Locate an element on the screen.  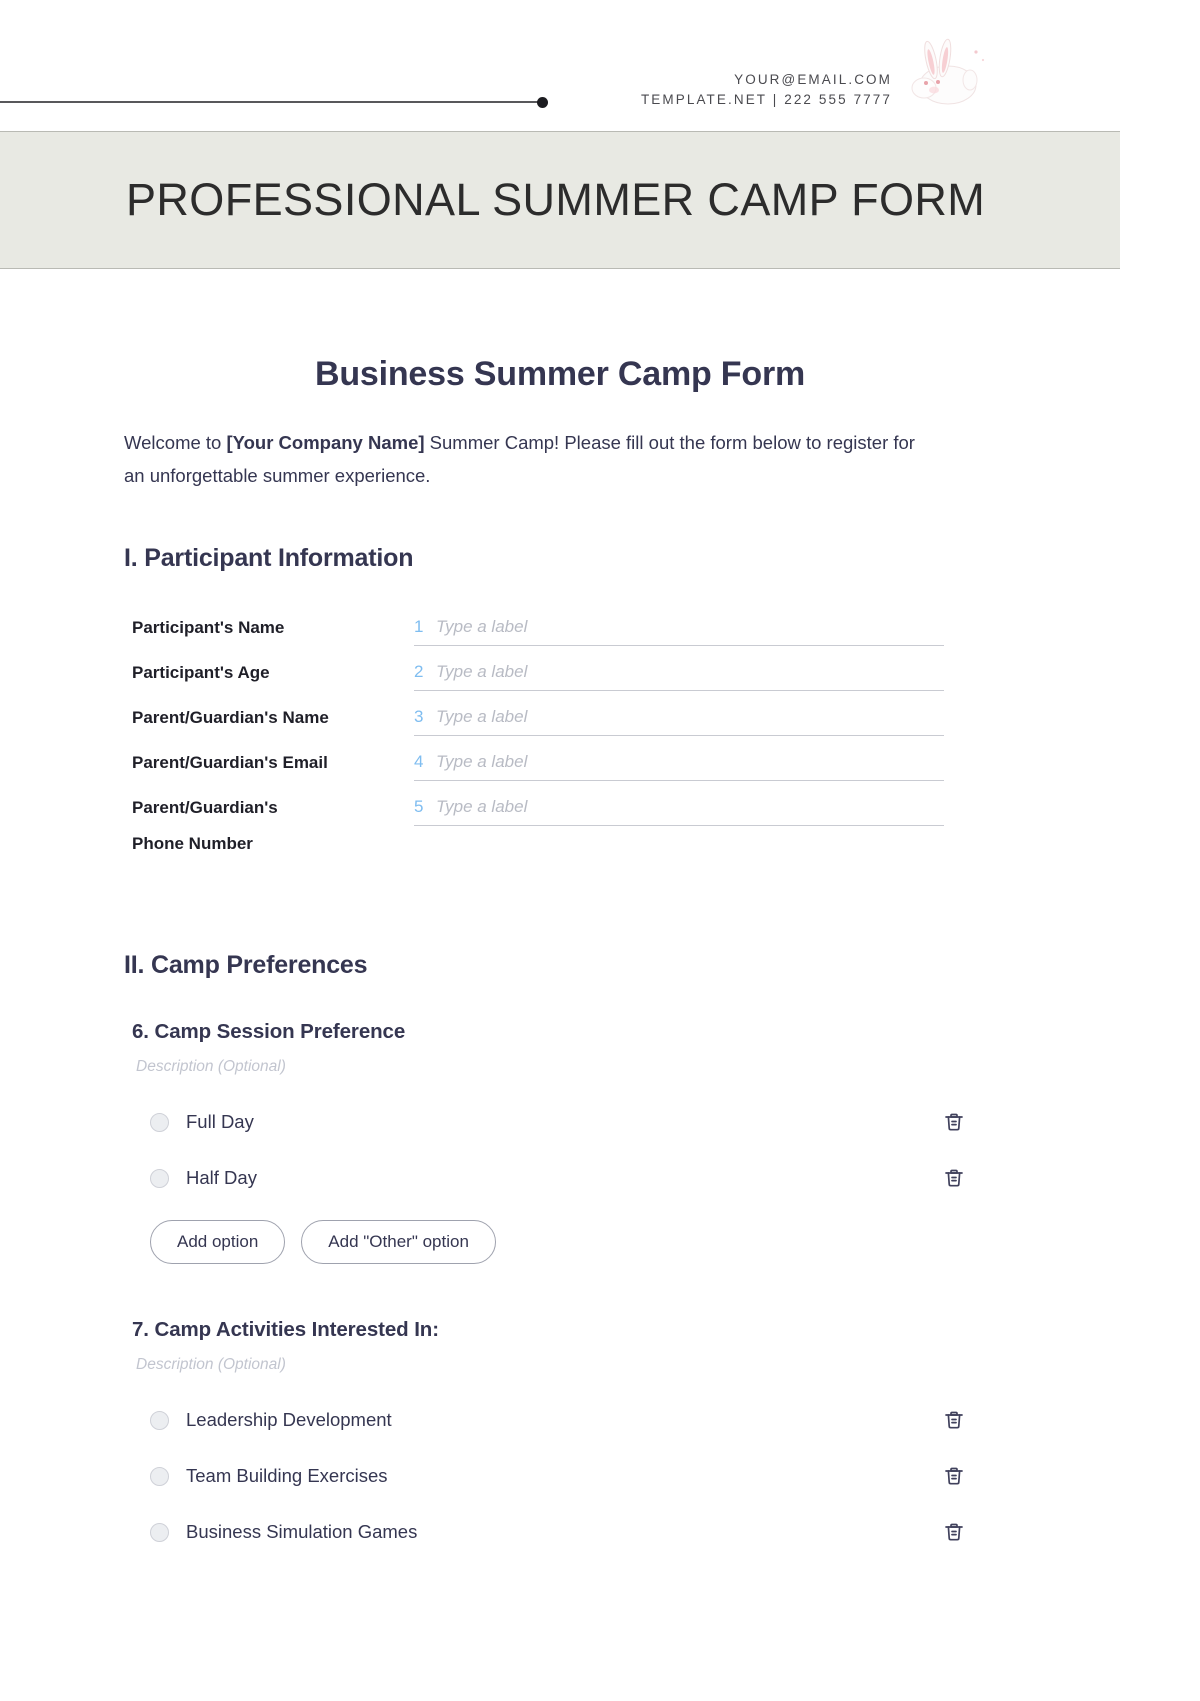
option-list: Full Day Half Day is located at coordinates (564, 1150).